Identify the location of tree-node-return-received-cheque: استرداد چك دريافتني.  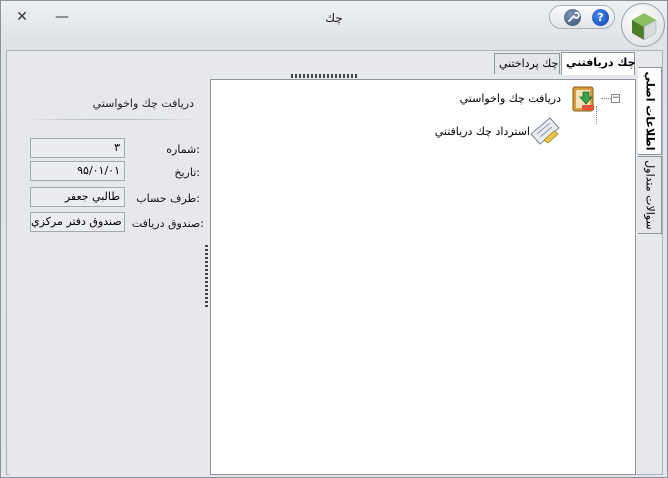
(482, 131).